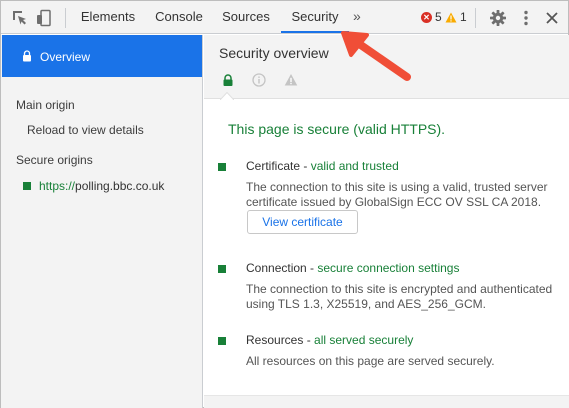  What do you see at coordinates (246, 17) in the screenshot?
I see `tab-sources: Sources` at bounding box center [246, 17].